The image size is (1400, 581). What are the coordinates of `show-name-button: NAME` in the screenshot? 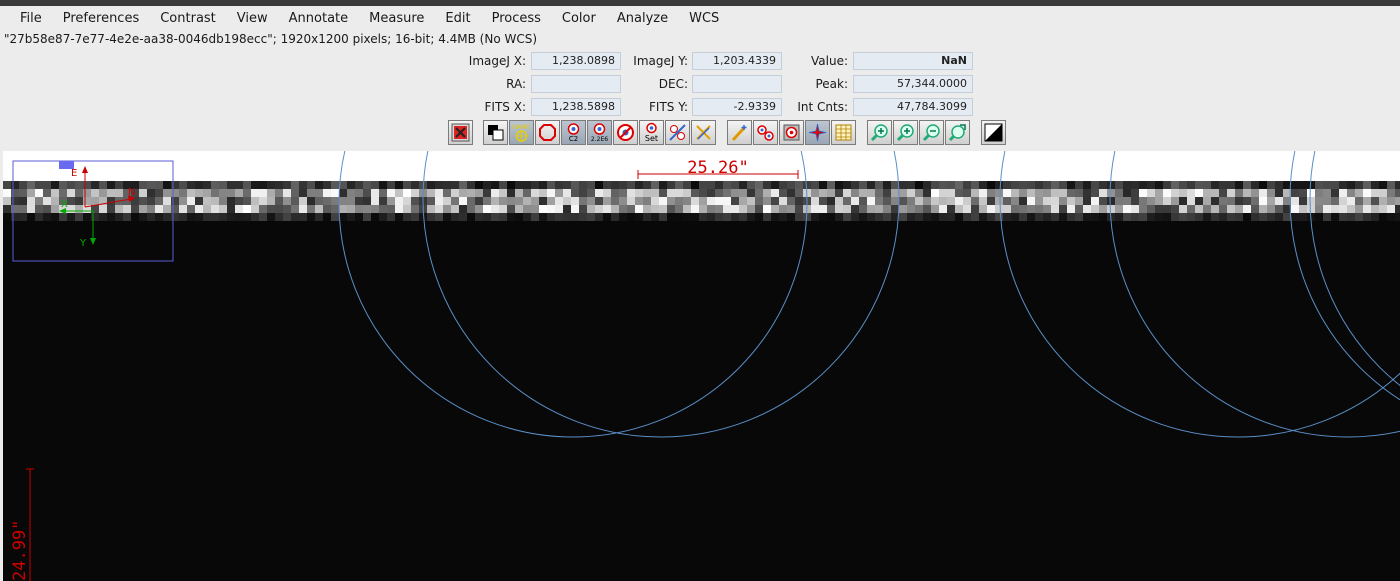 It's located at (521, 132).